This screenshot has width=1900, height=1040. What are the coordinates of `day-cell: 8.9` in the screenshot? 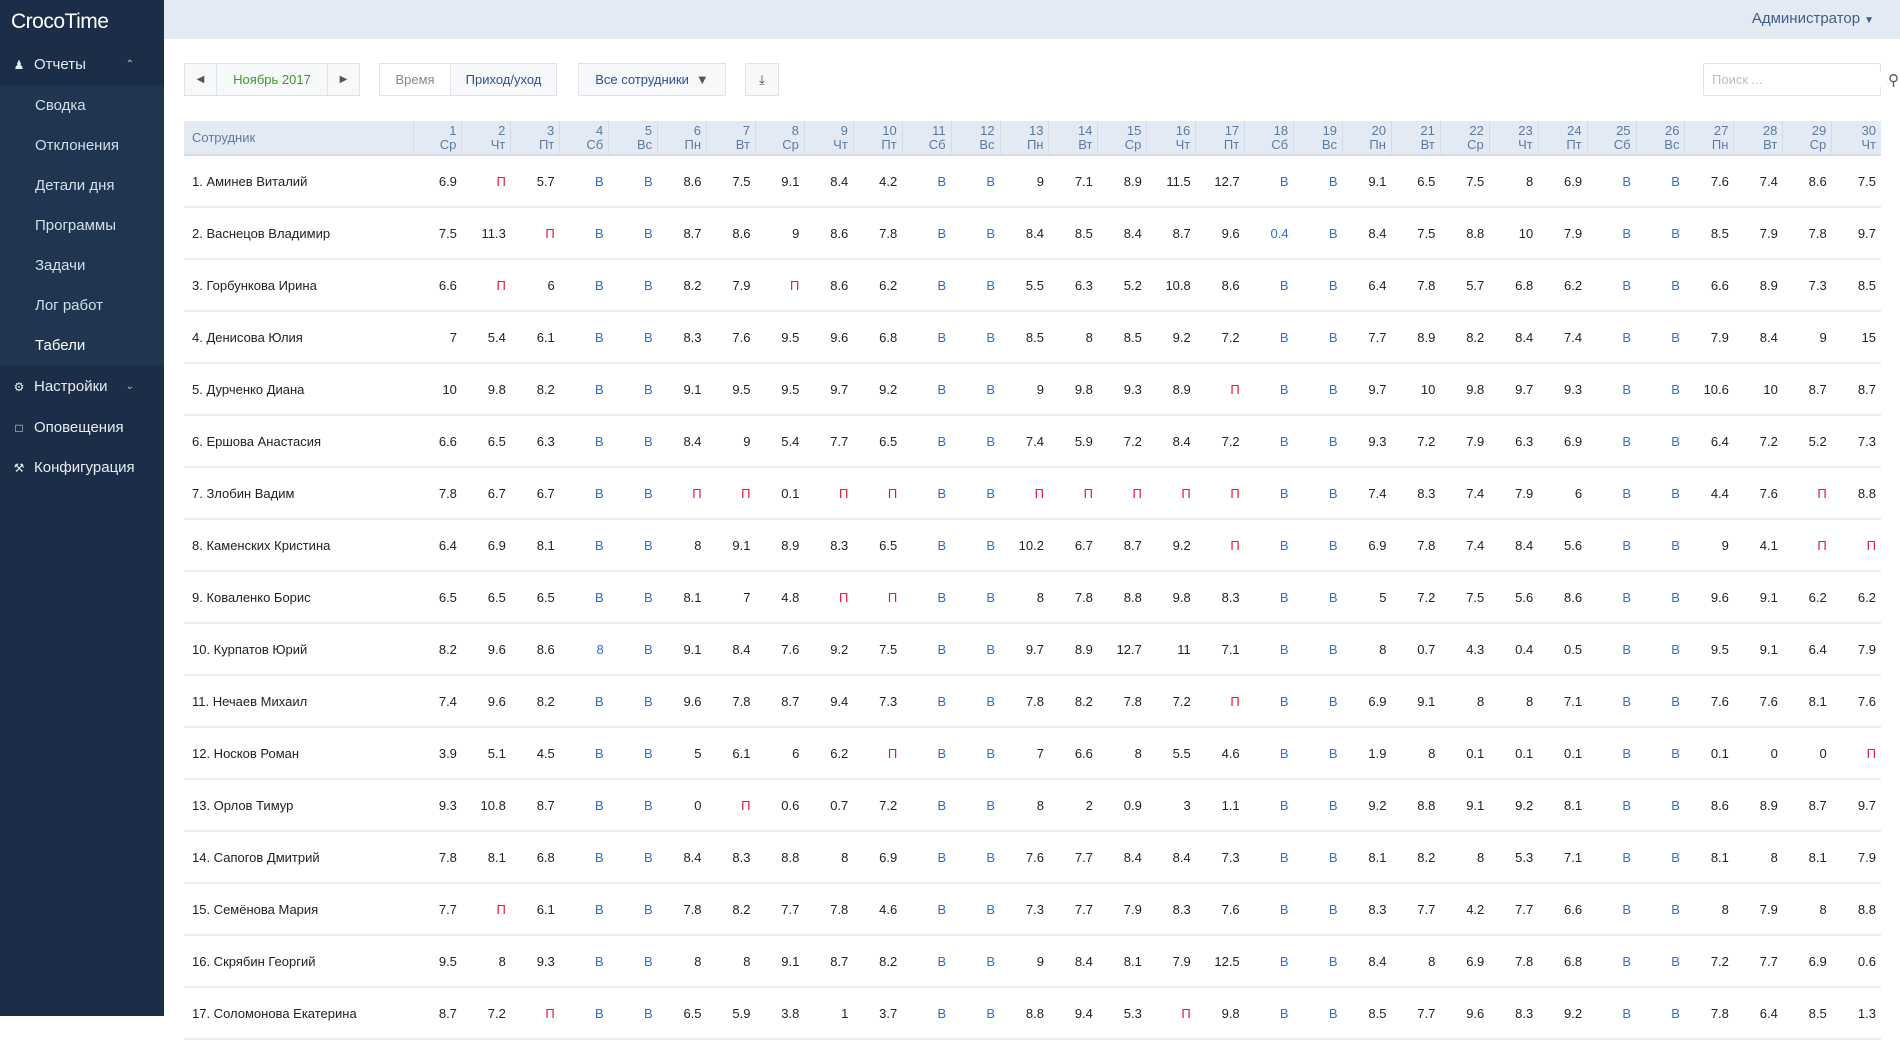 It's located at (1416, 337).